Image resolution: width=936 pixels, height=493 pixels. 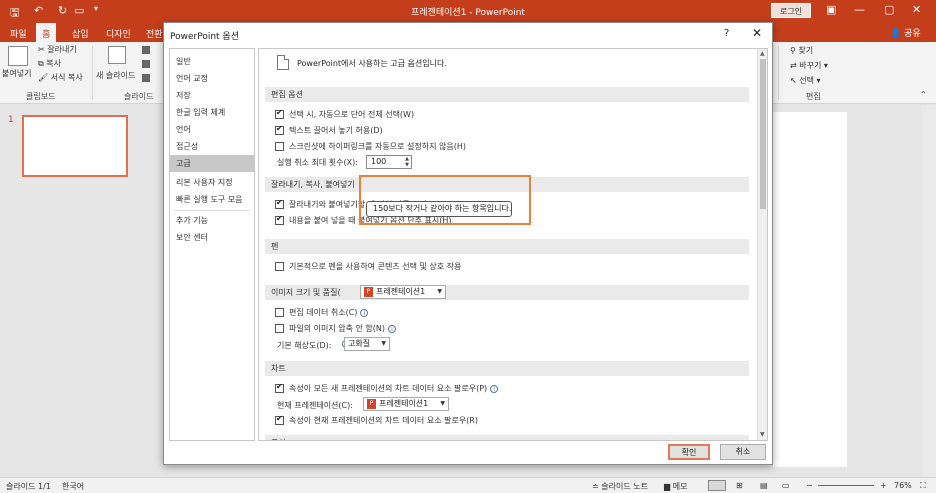 What do you see at coordinates (791, 10) in the screenshot?
I see `login-button: 로그인` at bounding box center [791, 10].